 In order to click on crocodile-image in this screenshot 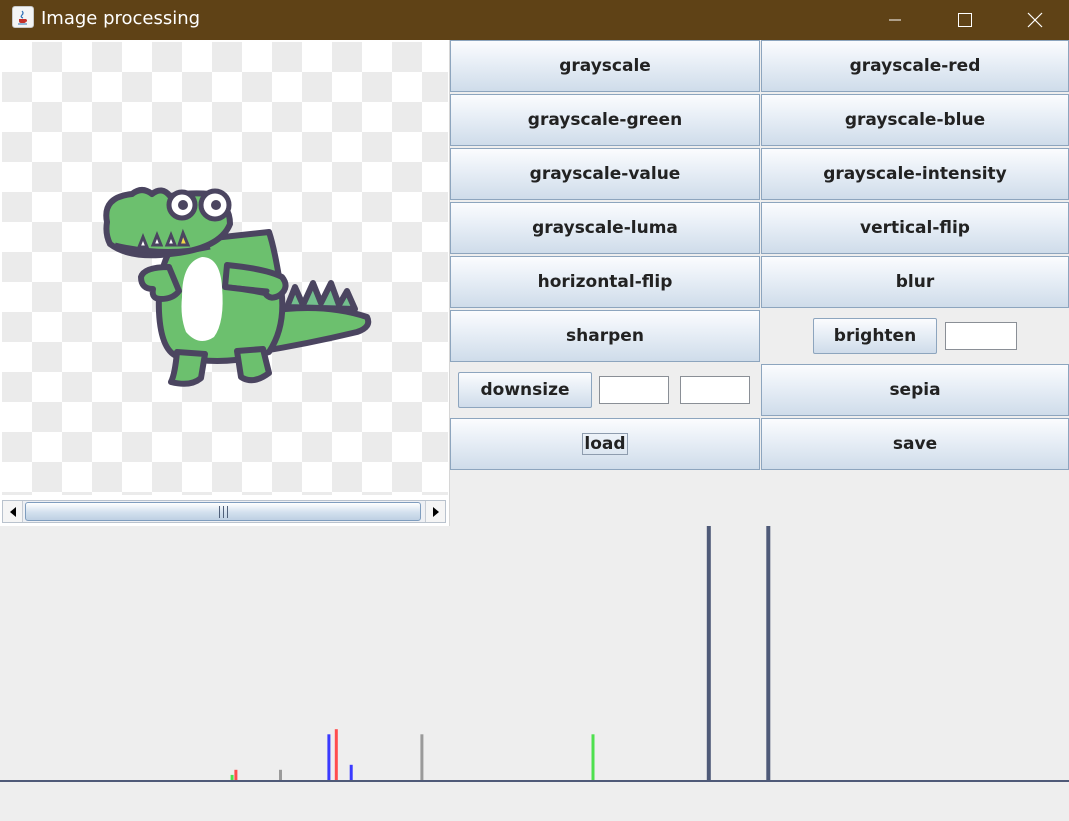, I will do `click(237, 287)`.